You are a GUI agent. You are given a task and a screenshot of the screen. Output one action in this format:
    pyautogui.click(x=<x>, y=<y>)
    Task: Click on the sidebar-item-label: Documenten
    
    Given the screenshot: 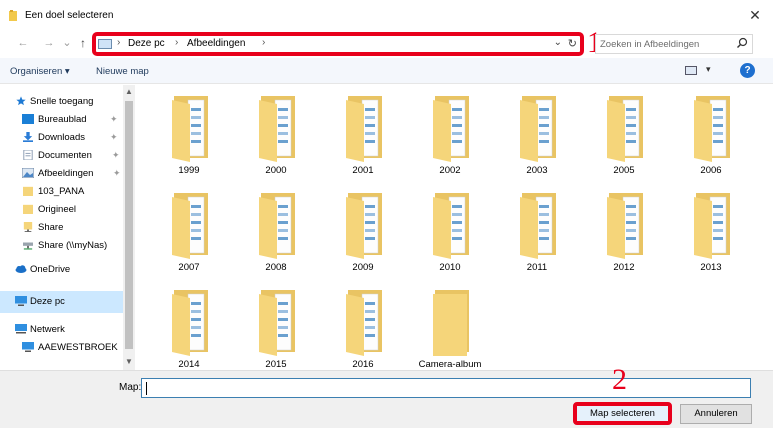 What is the action you would take?
    pyautogui.click(x=65, y=155)
    